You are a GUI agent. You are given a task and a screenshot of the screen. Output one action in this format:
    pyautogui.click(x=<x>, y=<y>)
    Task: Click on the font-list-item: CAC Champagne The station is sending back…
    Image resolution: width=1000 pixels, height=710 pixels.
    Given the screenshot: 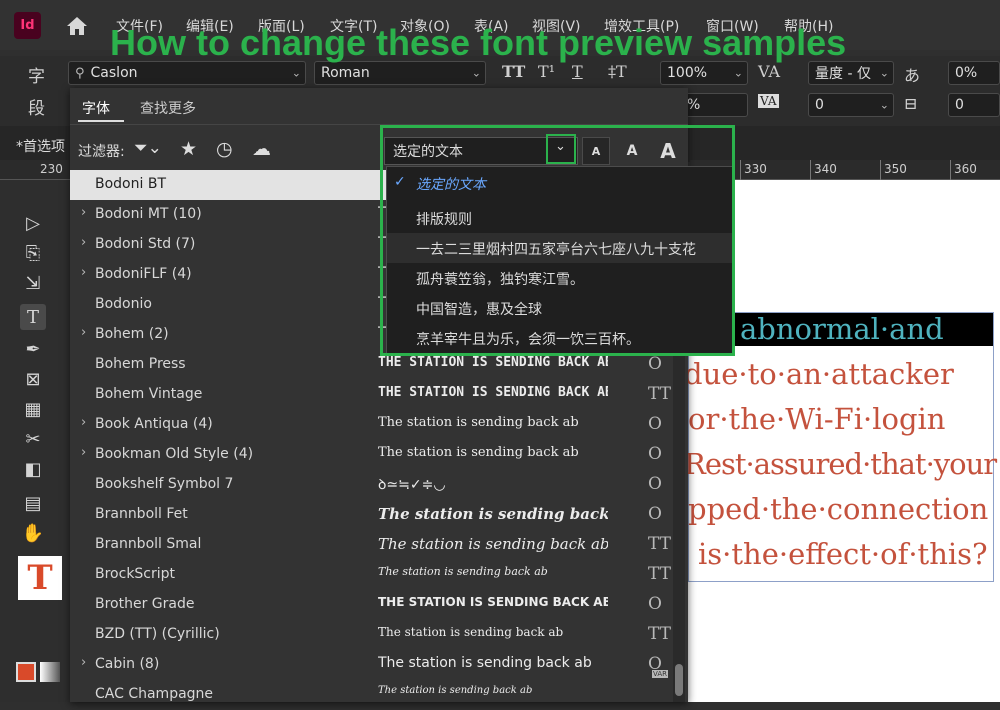 What is the action you would take?
    pyautogui.click(x=379, y=695)
    